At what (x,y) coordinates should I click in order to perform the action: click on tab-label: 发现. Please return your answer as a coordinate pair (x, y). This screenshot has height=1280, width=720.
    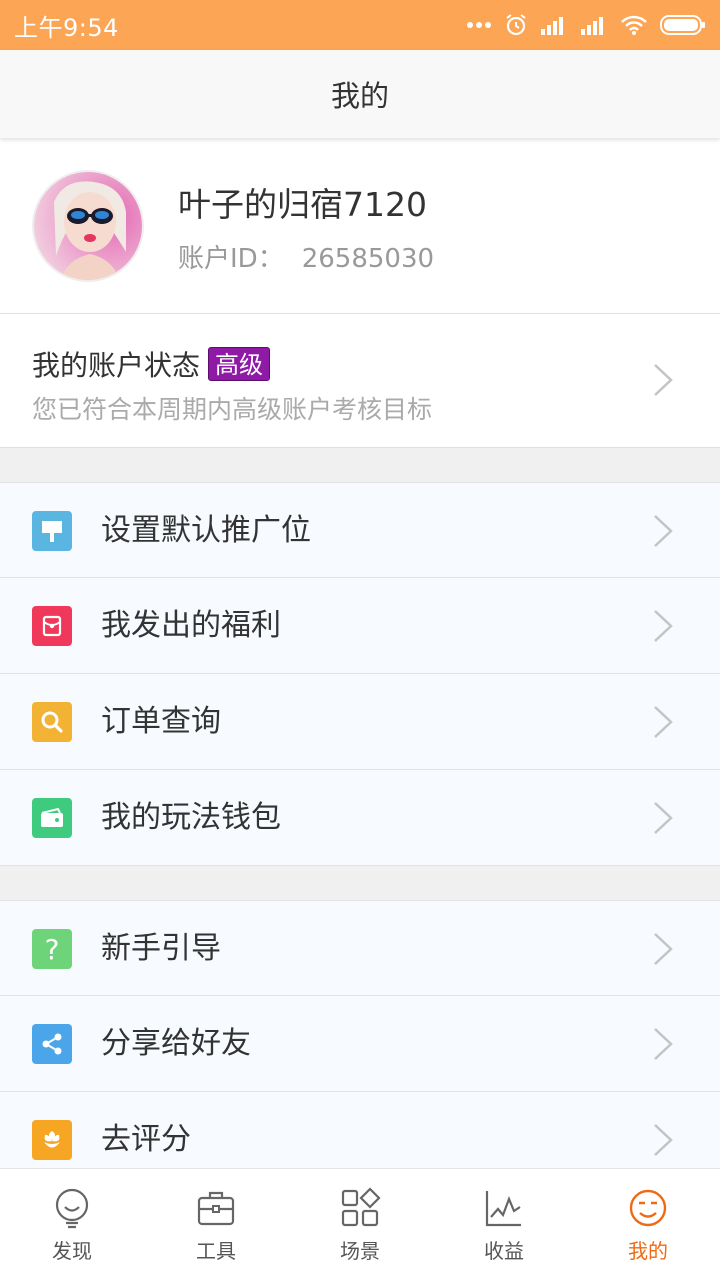
    Looking at the image, I should click on (72, 1251).